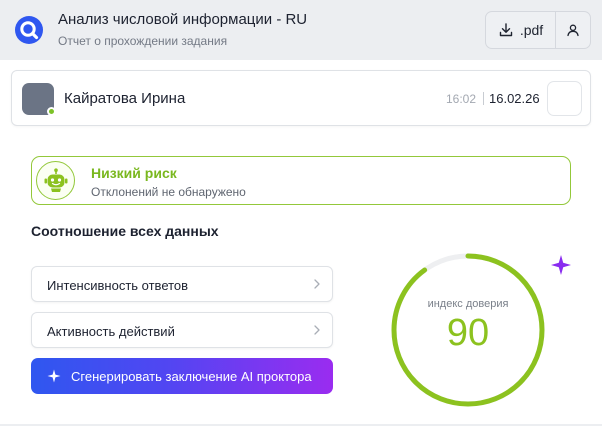  I want to click on ai-button-label: Сгенерировать заключение AI проктора, so click(191, 376).